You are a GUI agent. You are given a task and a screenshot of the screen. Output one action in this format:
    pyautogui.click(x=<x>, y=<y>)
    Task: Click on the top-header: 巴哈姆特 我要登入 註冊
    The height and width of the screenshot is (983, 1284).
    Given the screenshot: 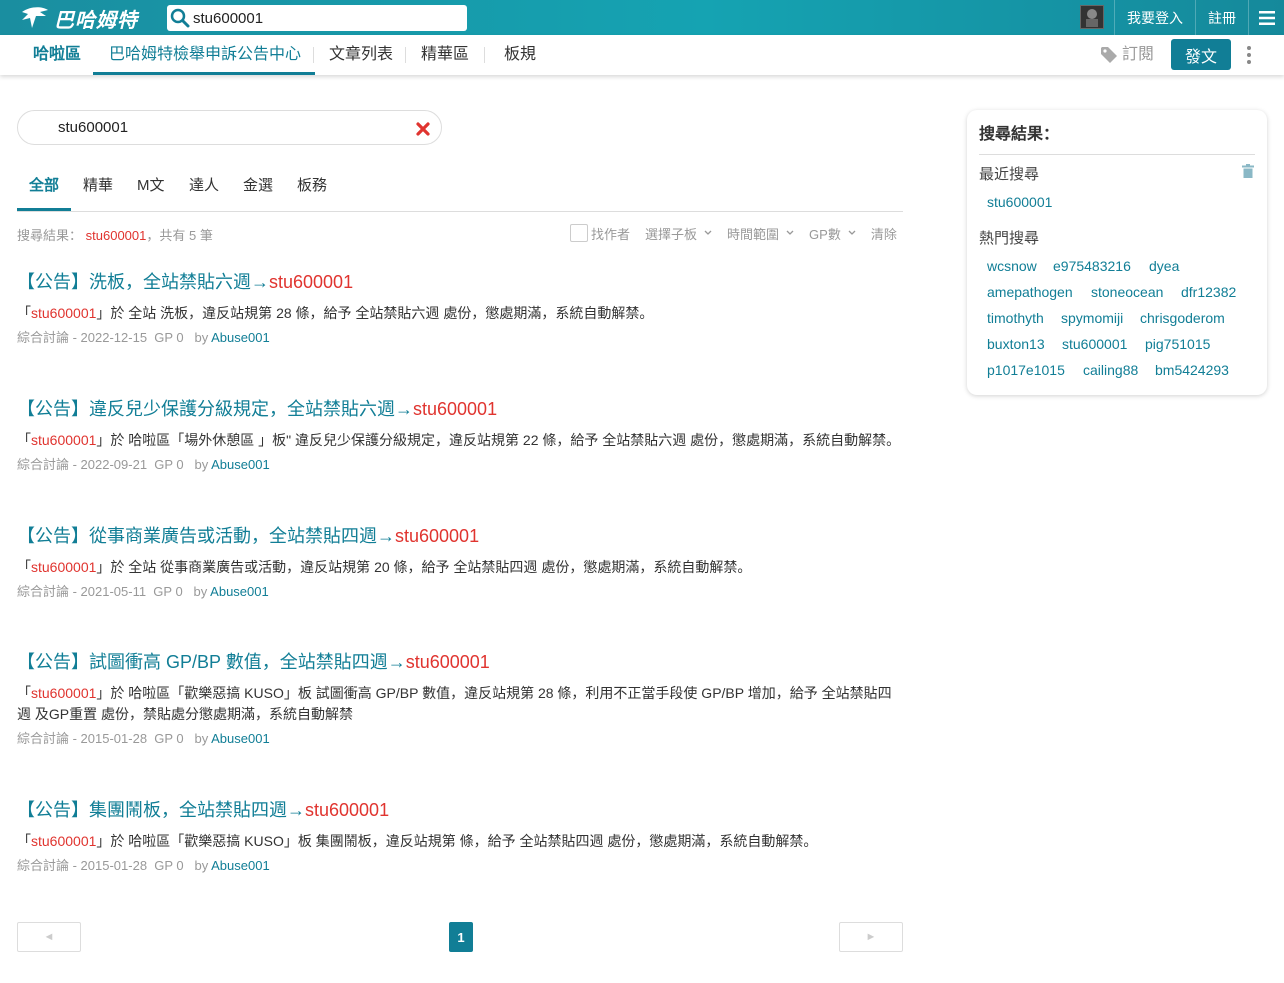 What is the action you would take?
    pyautogui.click(x=642, y=17)
    